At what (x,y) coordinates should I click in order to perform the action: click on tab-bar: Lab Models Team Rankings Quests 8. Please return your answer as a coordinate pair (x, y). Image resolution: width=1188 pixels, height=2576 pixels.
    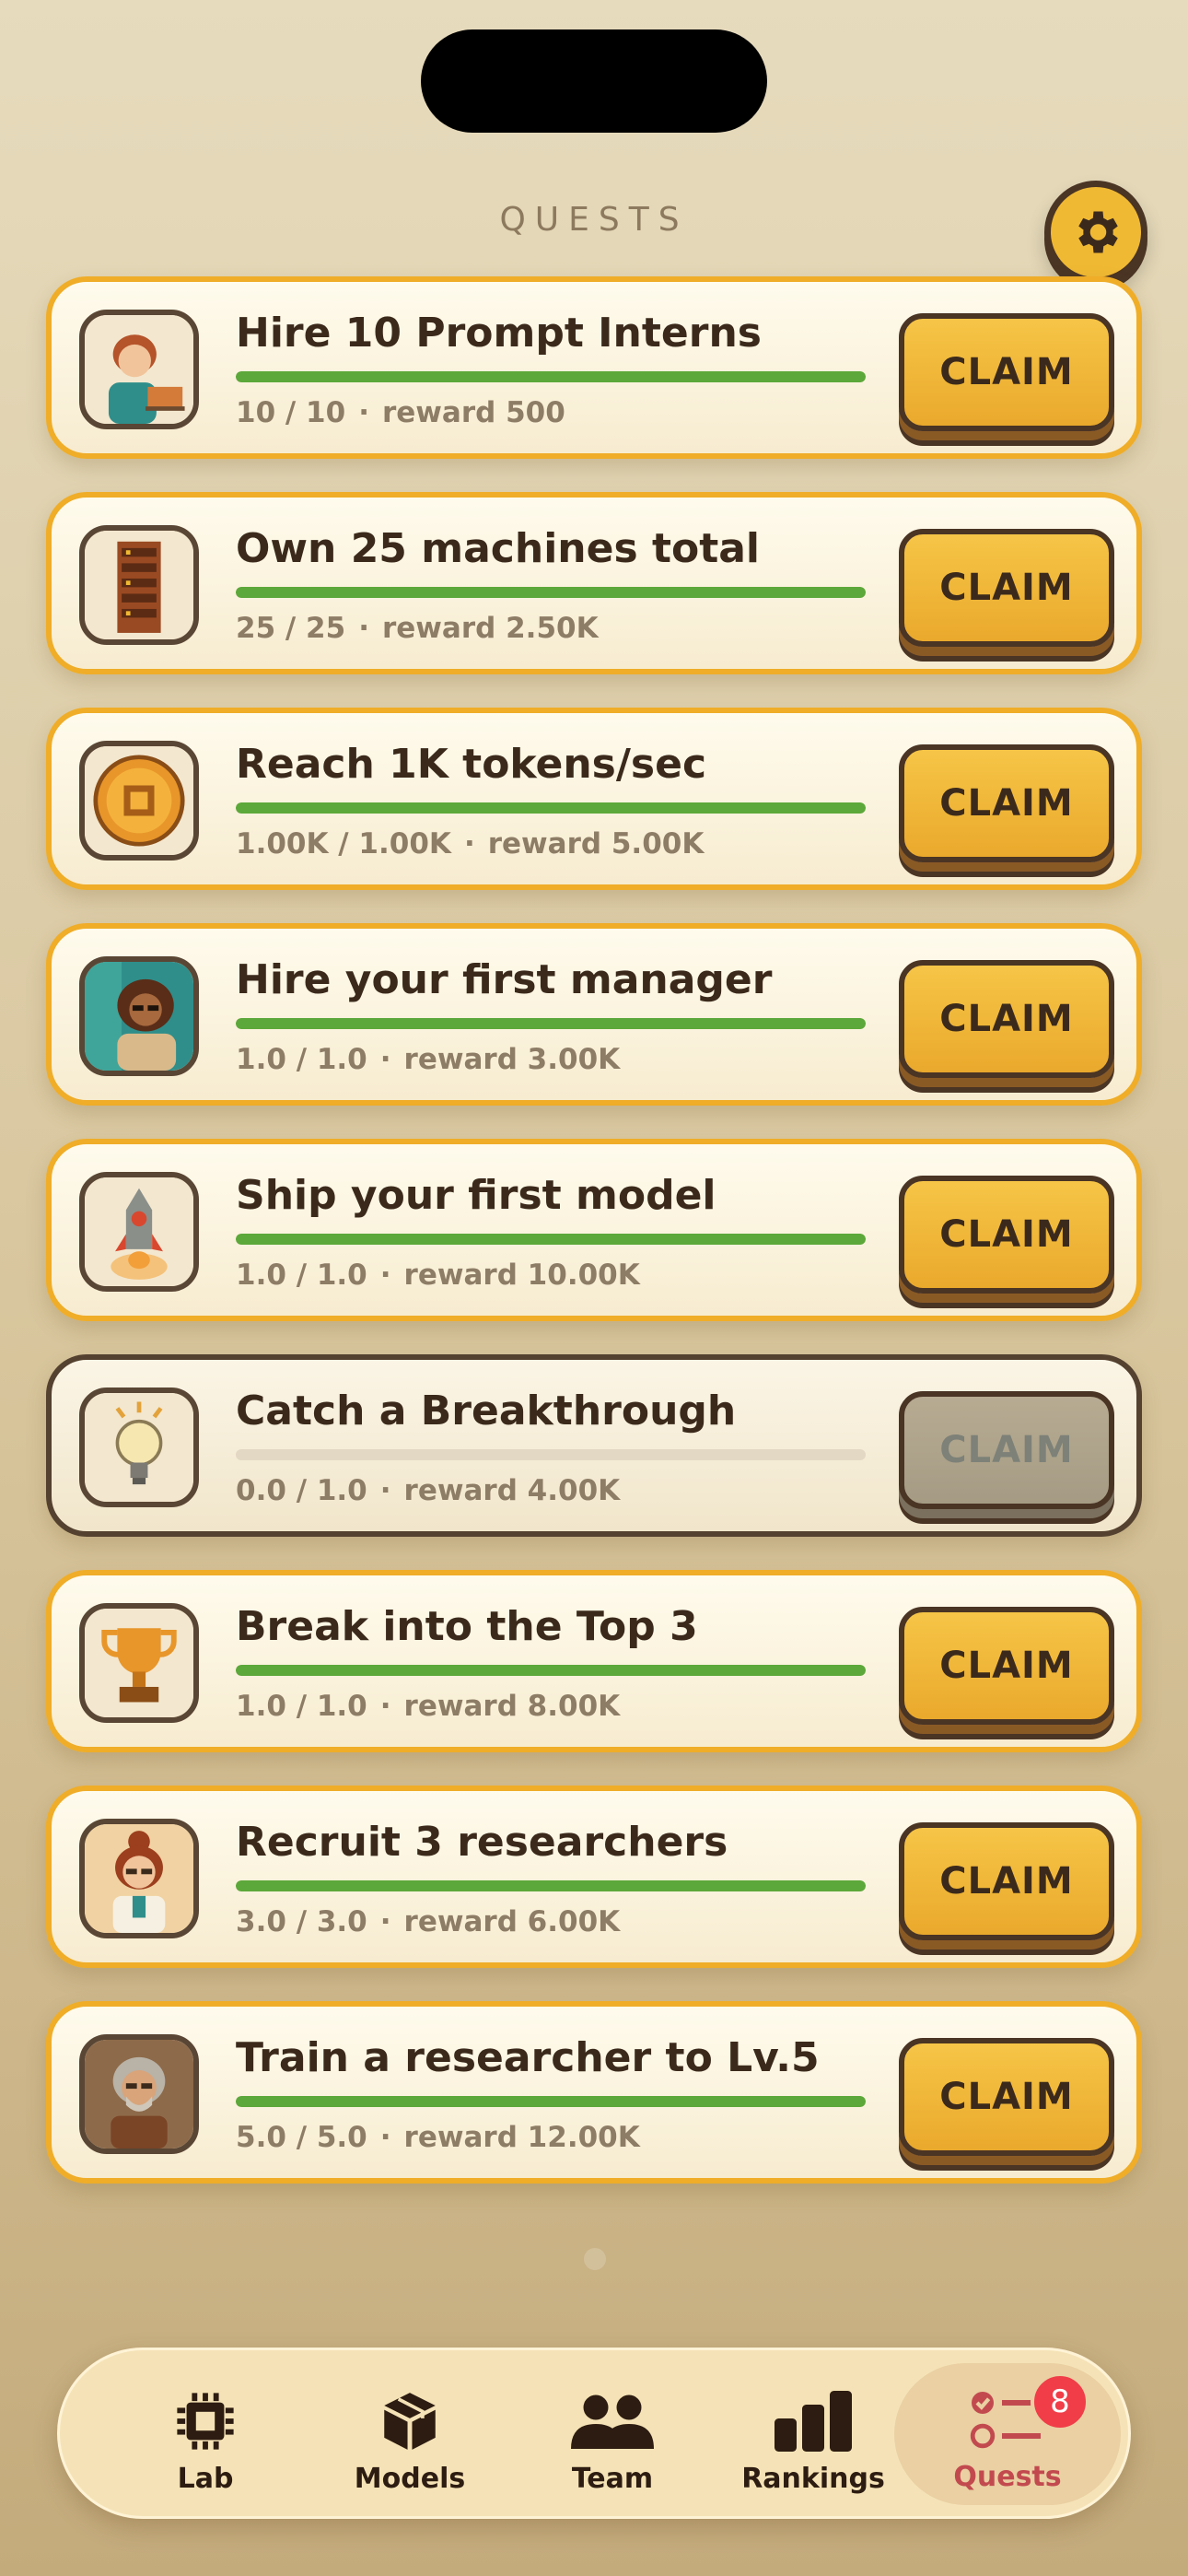
    Looking at the image, I should click on (594, 2433).